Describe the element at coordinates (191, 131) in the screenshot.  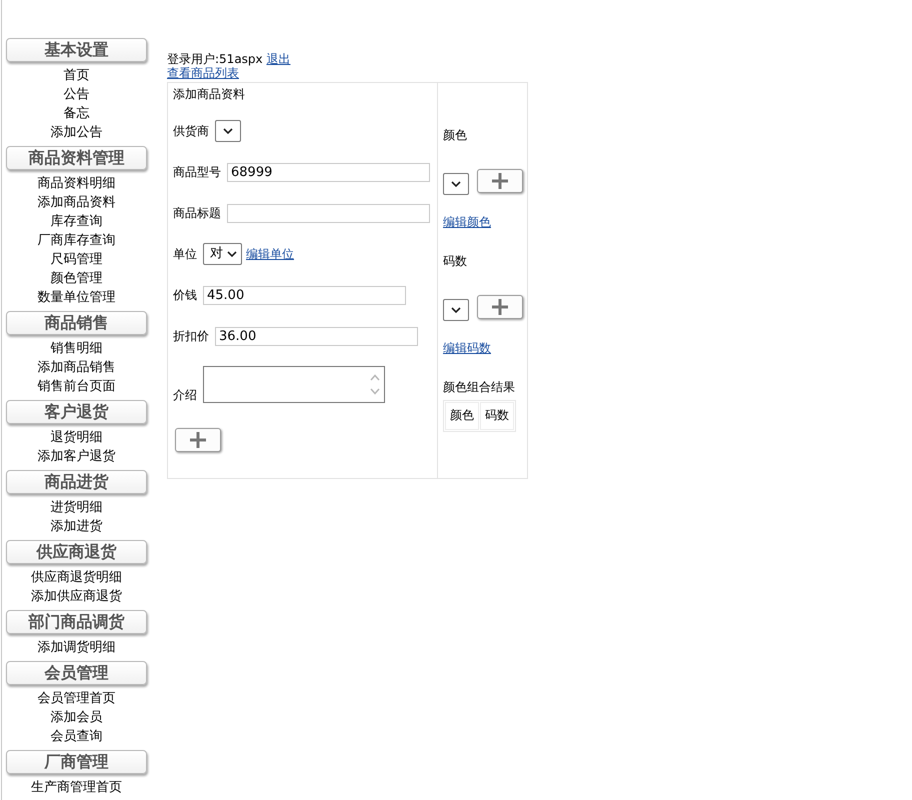
I see `field-label: 供货商` at that location.